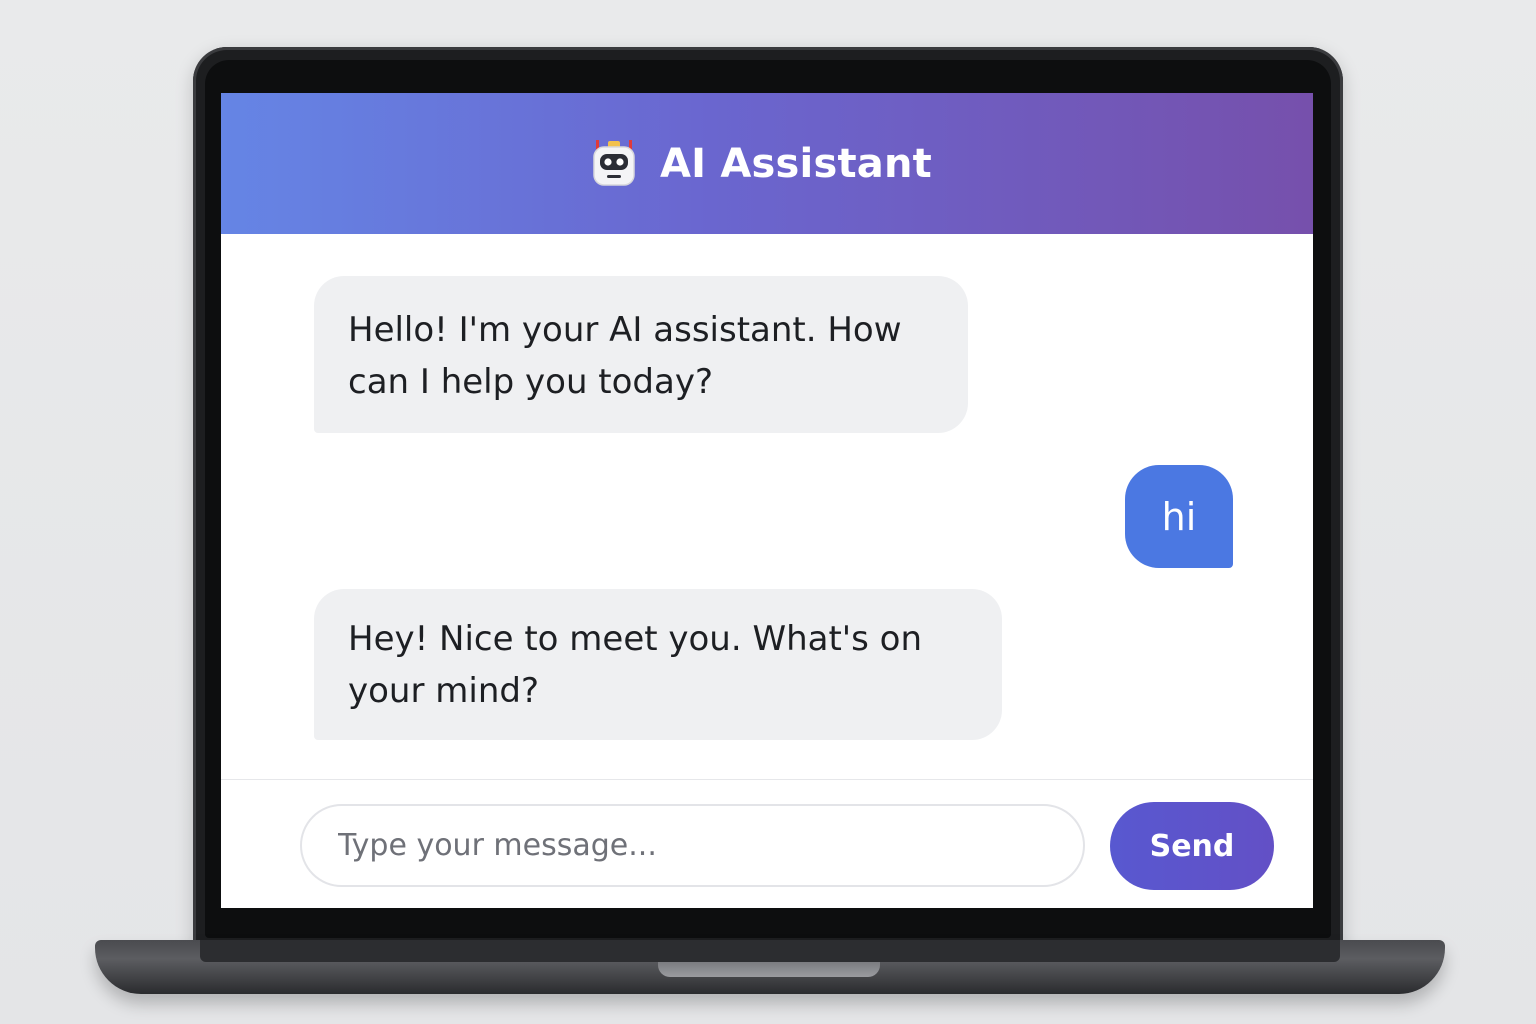 The height and width of the screenshot is (1024, 1536). I want to click on chat-header: AI Assistant, so click(767, 163).